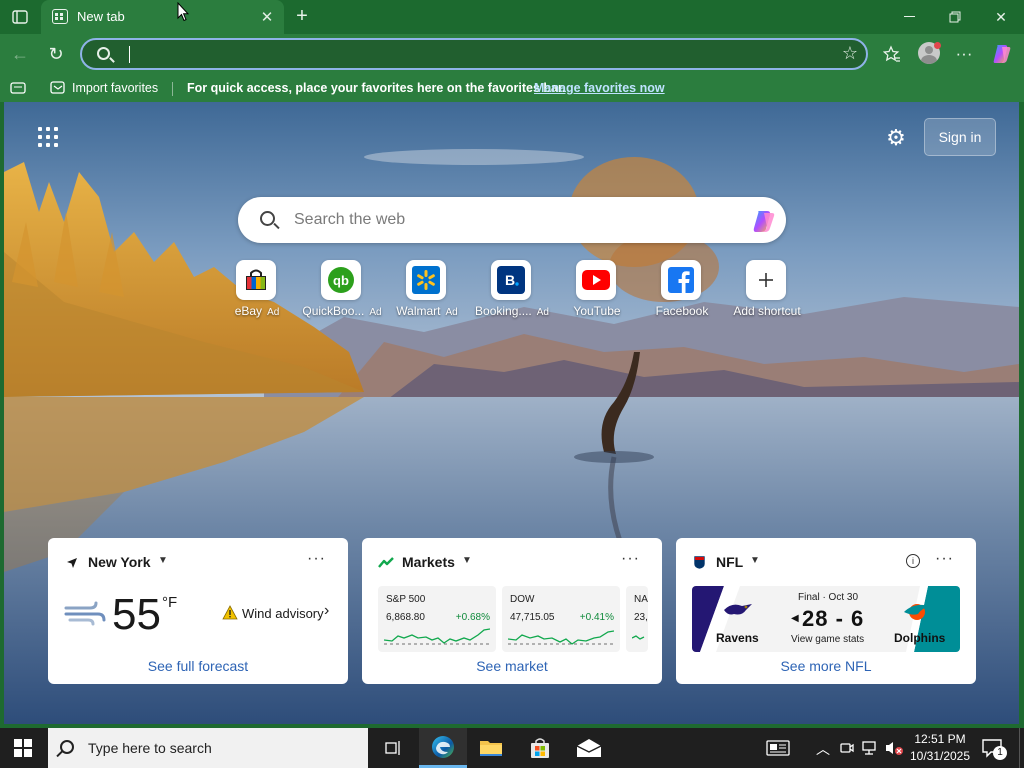 This screenshot has width=1024, height=768. What do you see at coordinates (596, 617) in the screenshot?
I see `market-change: +0.41%` at bounding box center [596, 617].